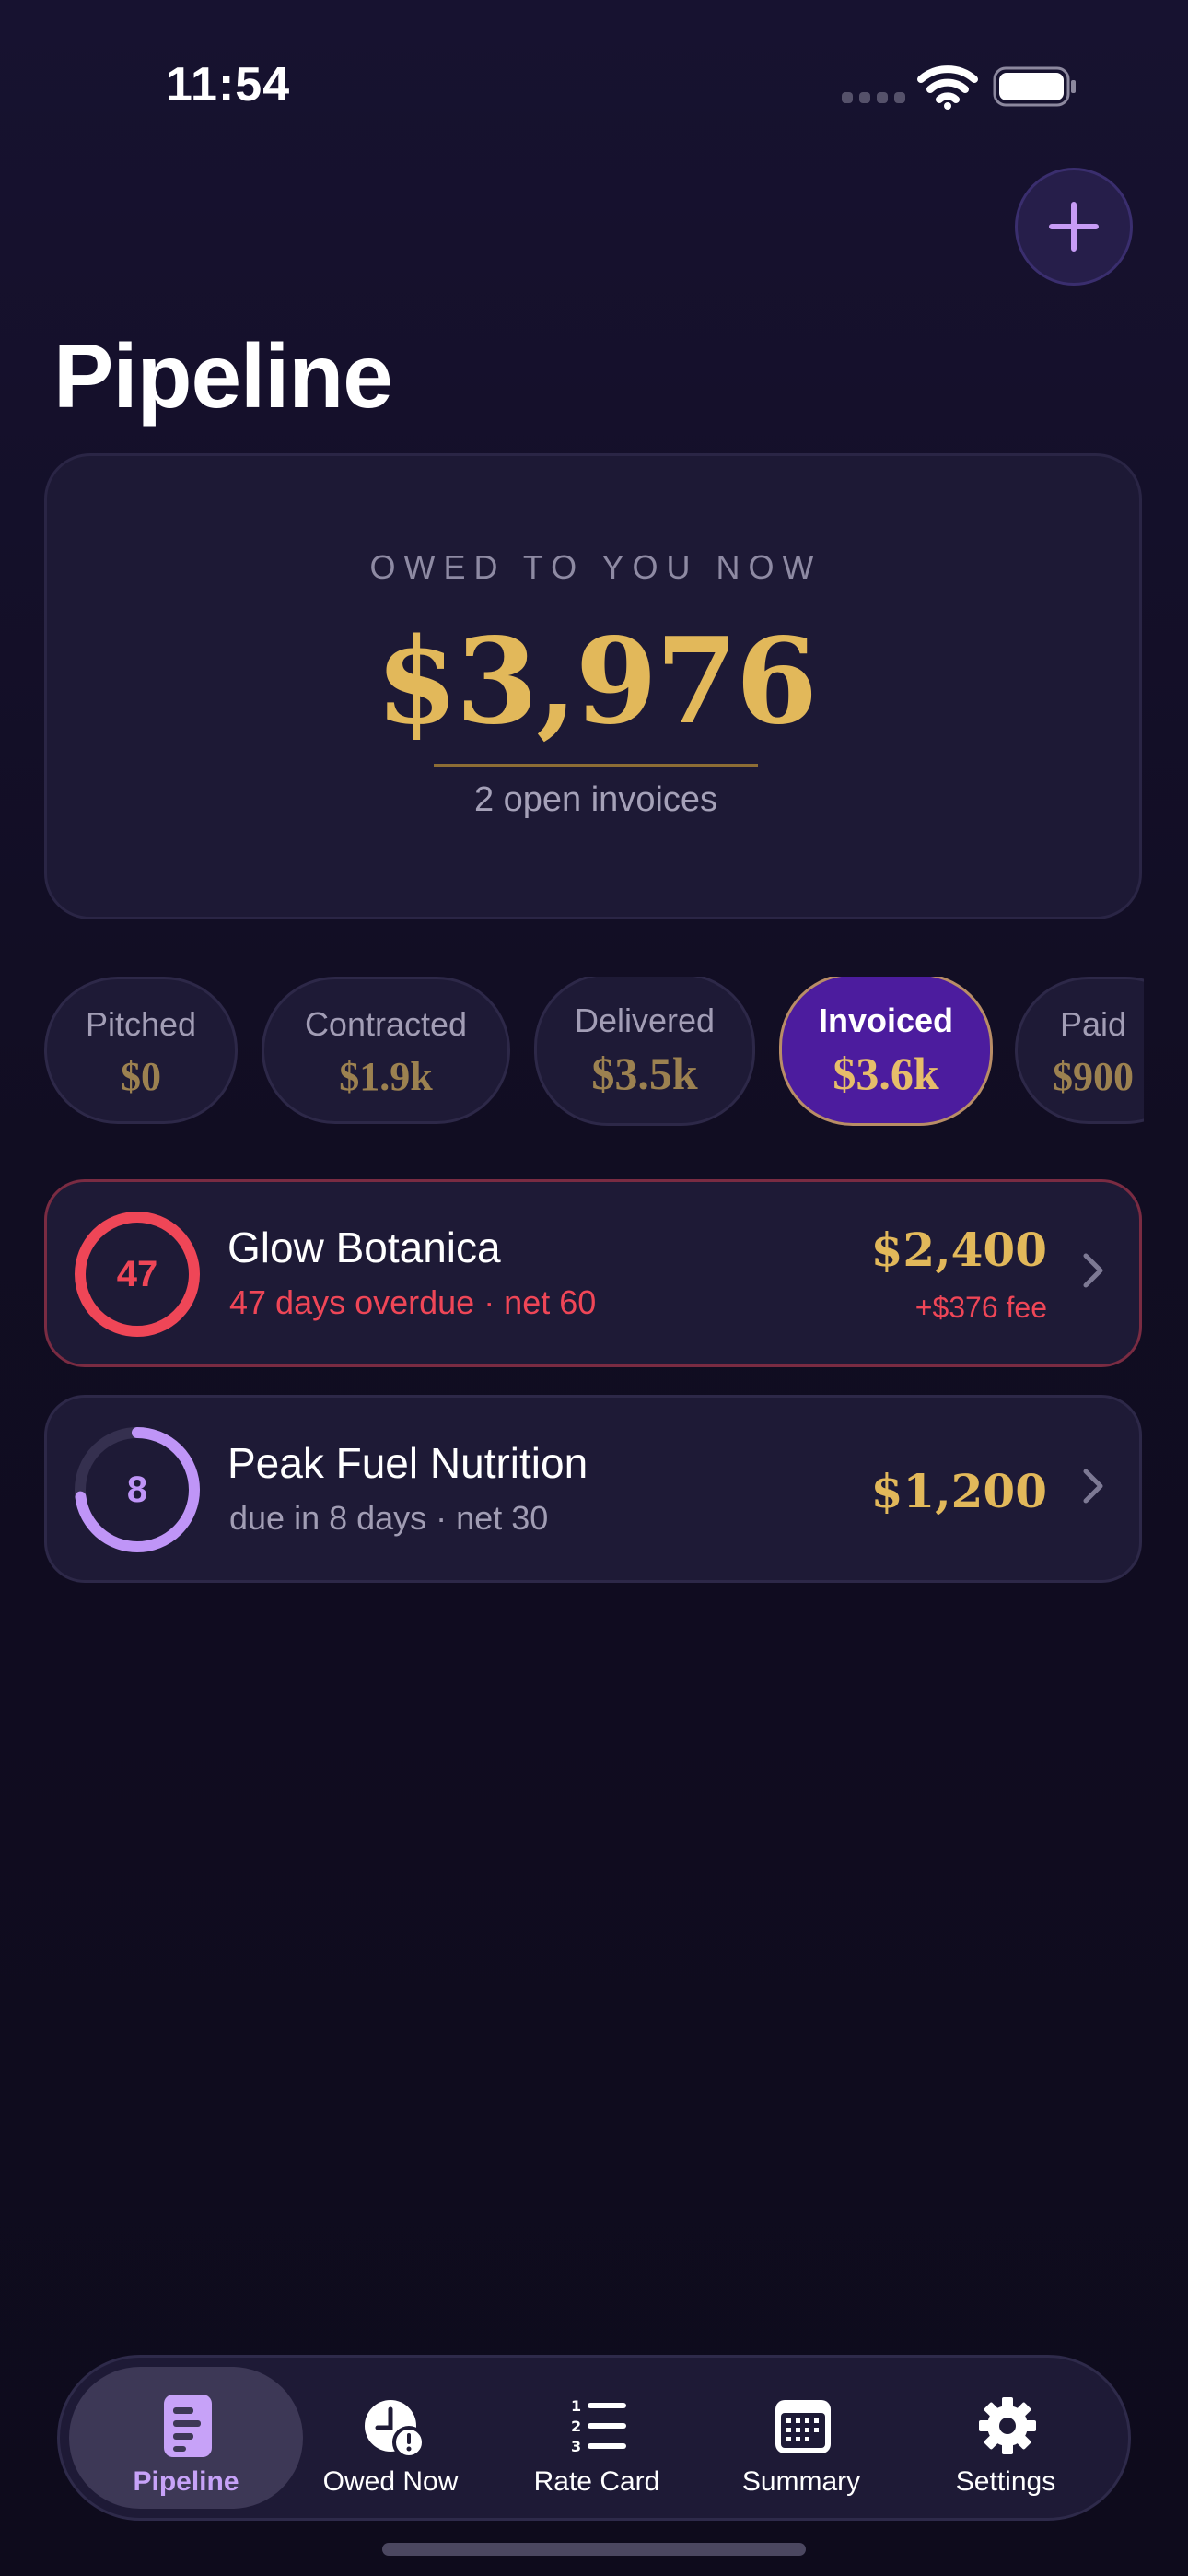 Image resolution: width=1188 pixels, height=2576 pixels. I want to click on tab-owed-now: Owed Now, so click(390, 2438).